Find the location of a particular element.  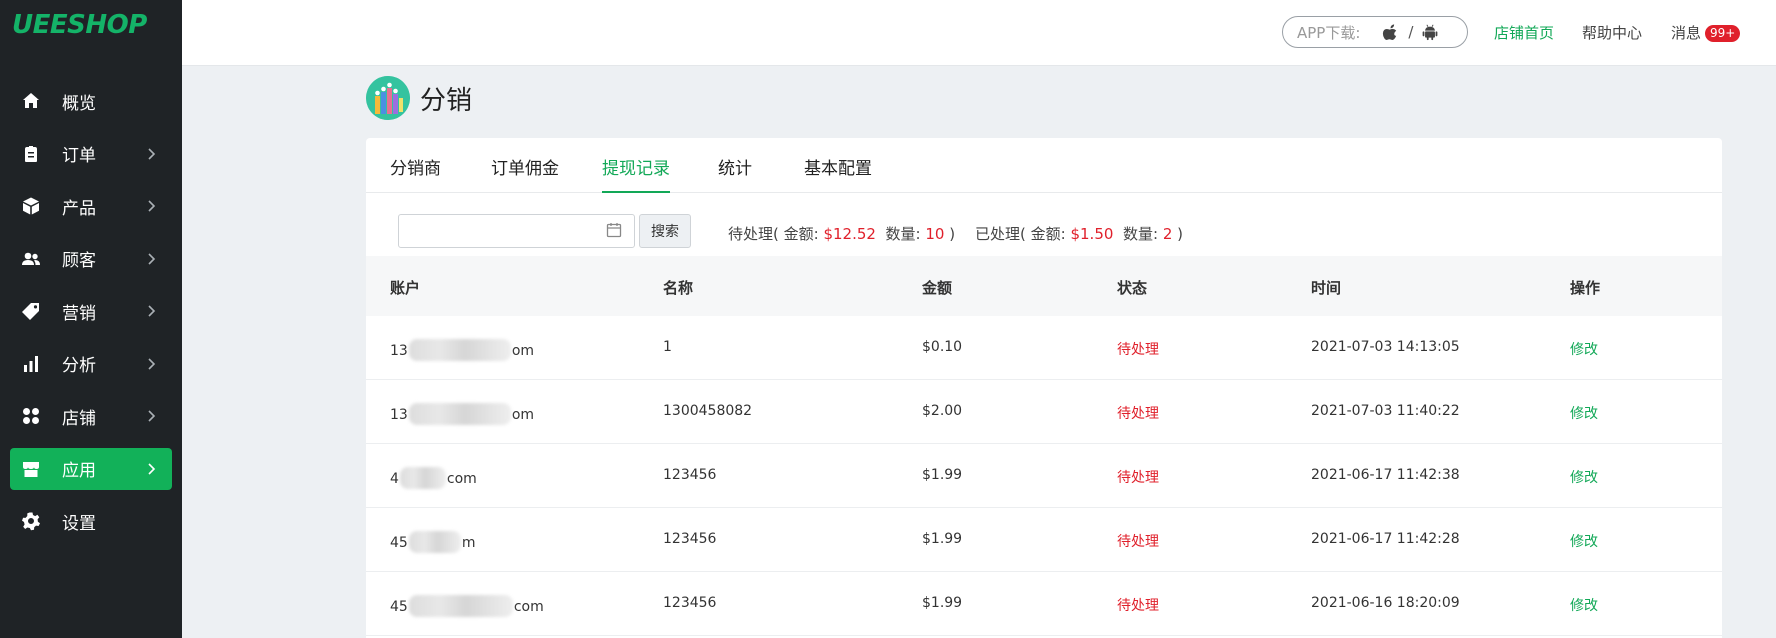

users-icon is located at coordinates (31, 259).